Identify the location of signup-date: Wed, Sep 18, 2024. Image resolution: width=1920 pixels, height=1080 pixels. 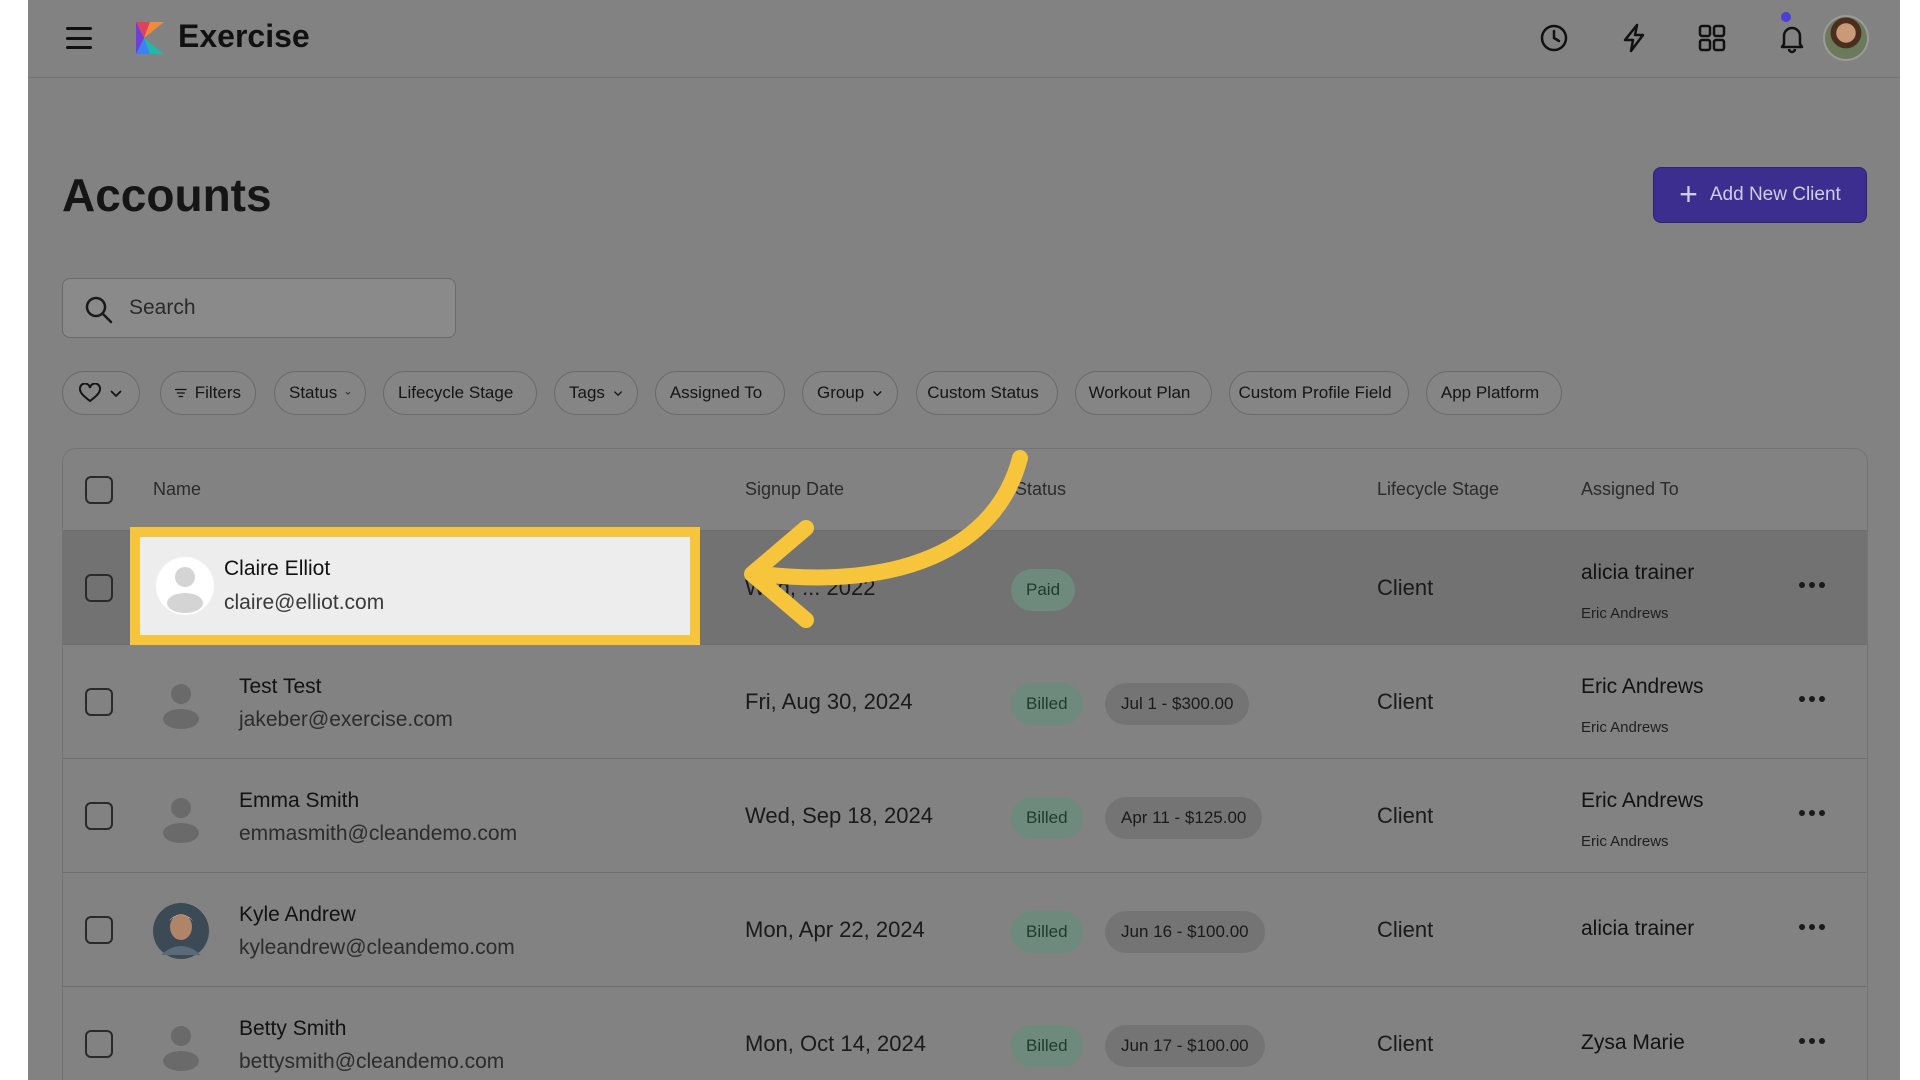
(839, 815).